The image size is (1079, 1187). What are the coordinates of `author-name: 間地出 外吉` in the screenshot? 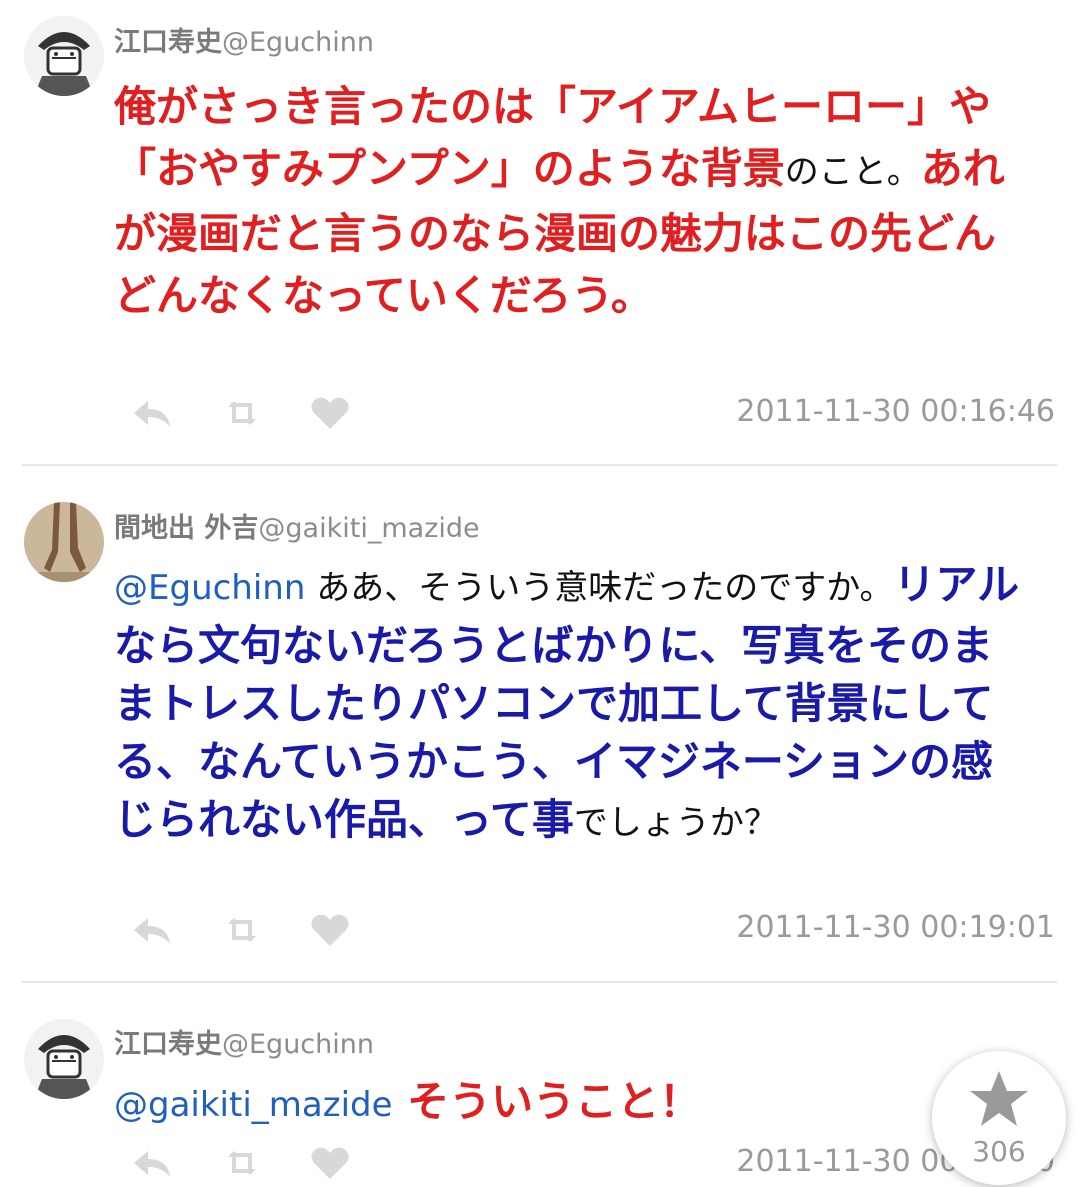 It's located at (186, 528).